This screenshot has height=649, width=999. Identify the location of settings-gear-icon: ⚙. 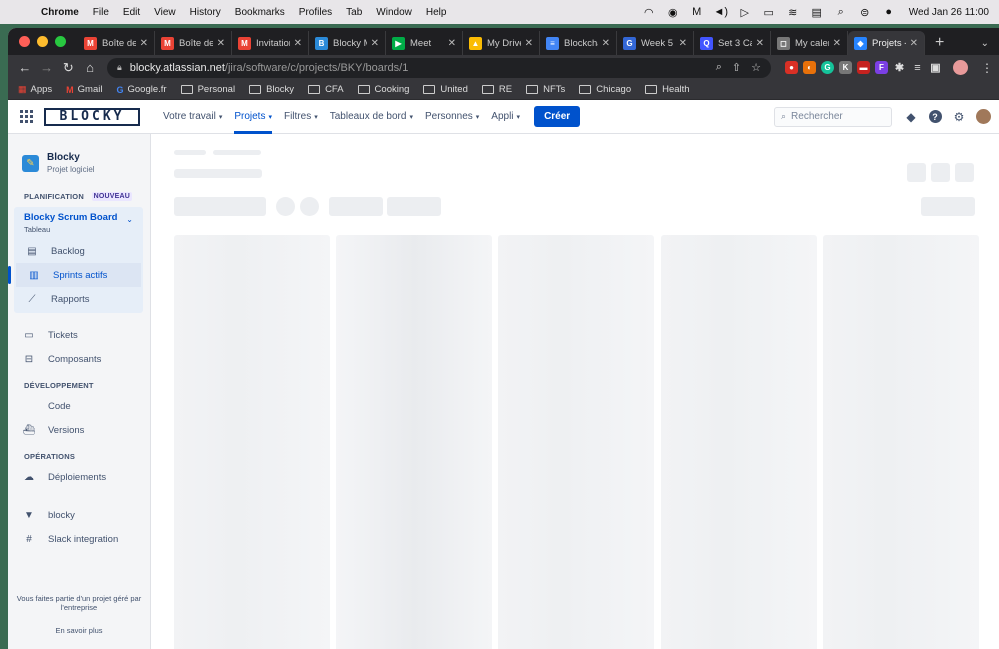
(959, 117).